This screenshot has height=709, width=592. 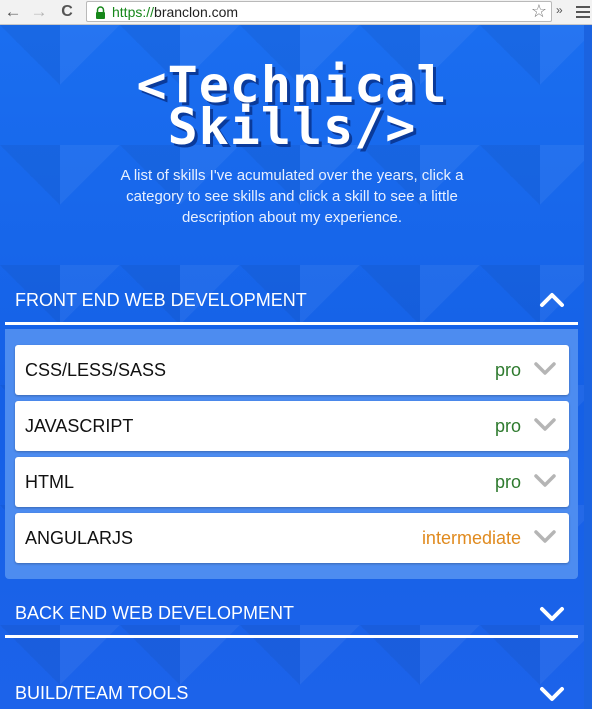 What do you see at coordinates (559, 10) in the screenshot?
I see `extensions-overflow-icon: »` at bounding box center [559, 10].